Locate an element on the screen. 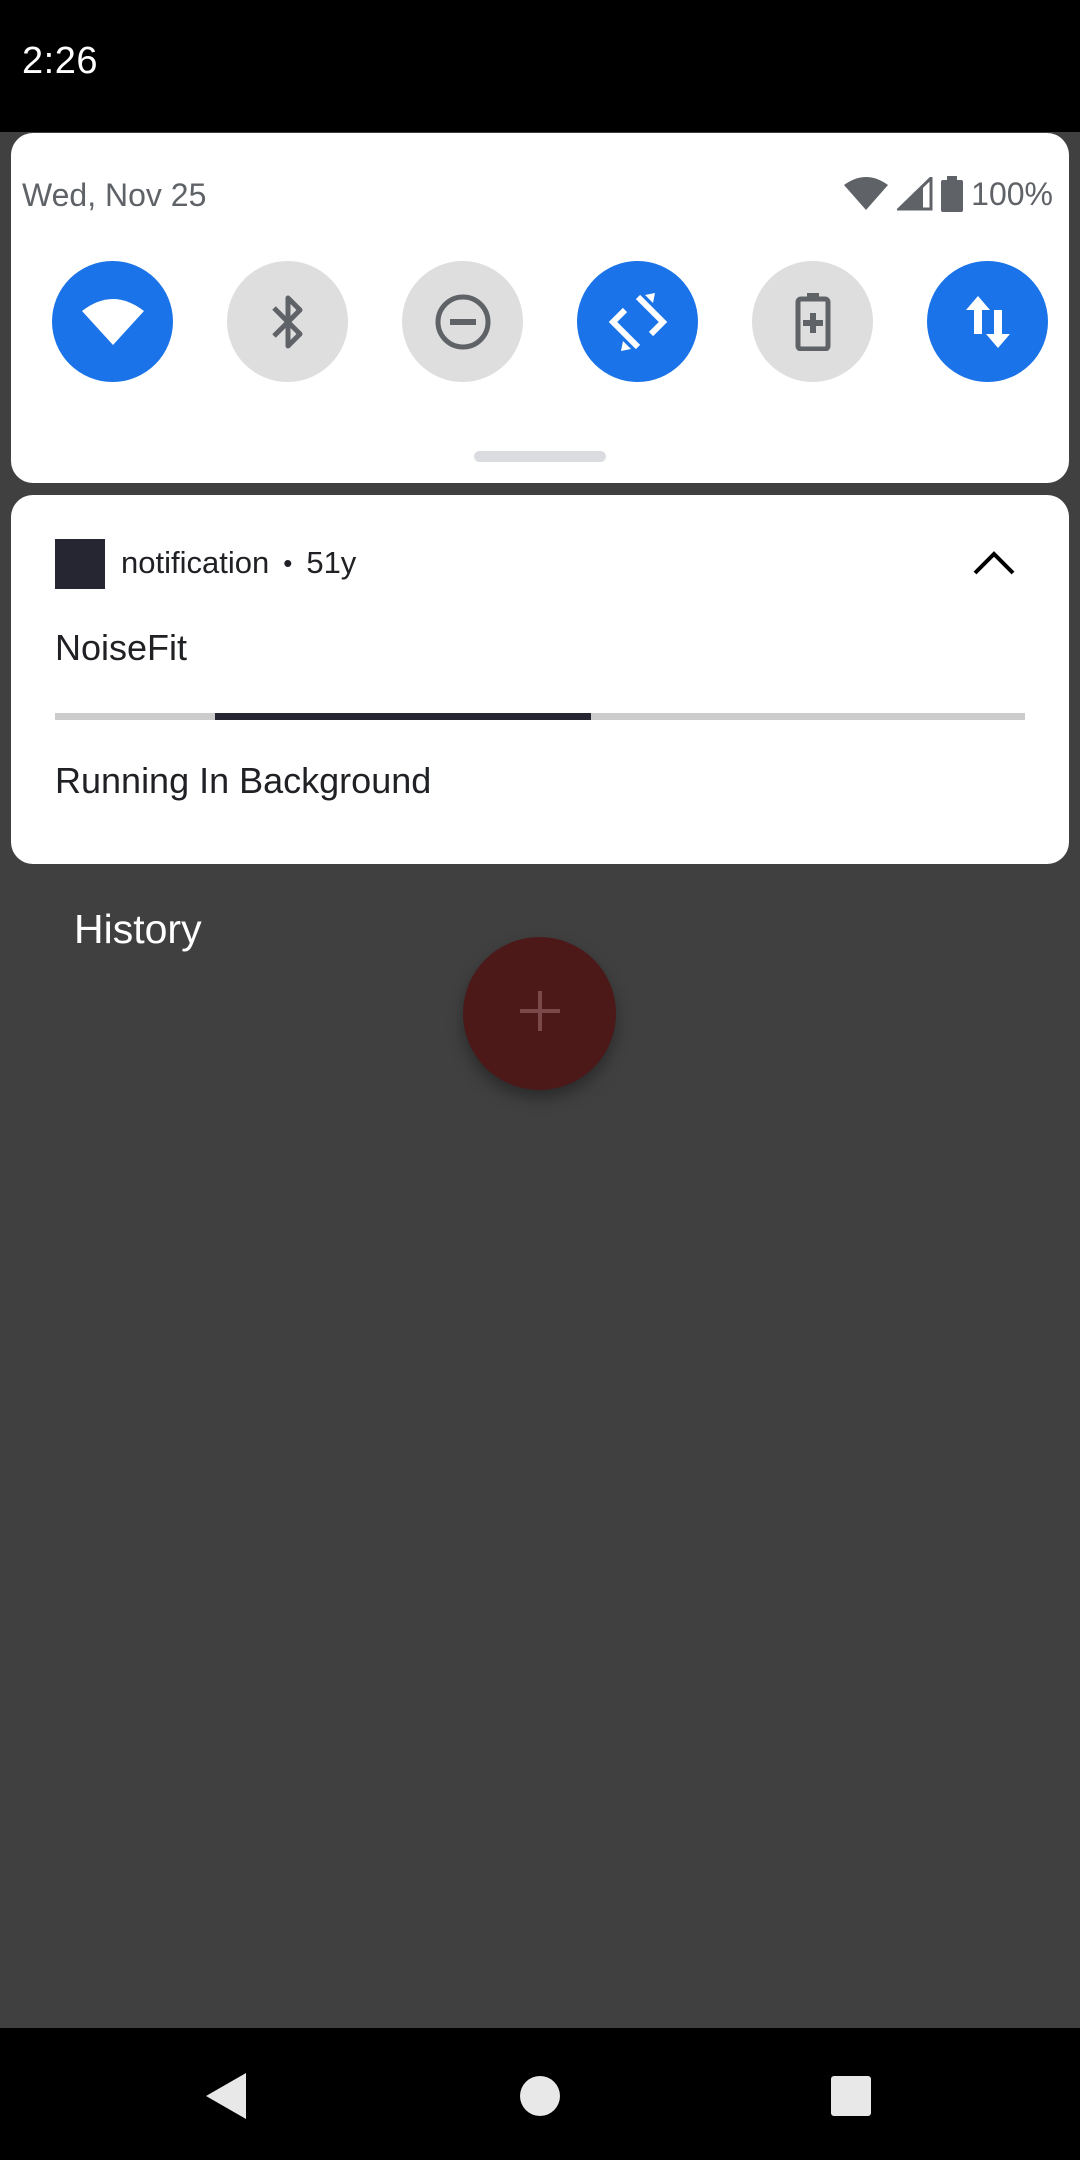 The width and height of the screenshot is (1080, 2160). recents-icon is located at coordinates (851, 2098).